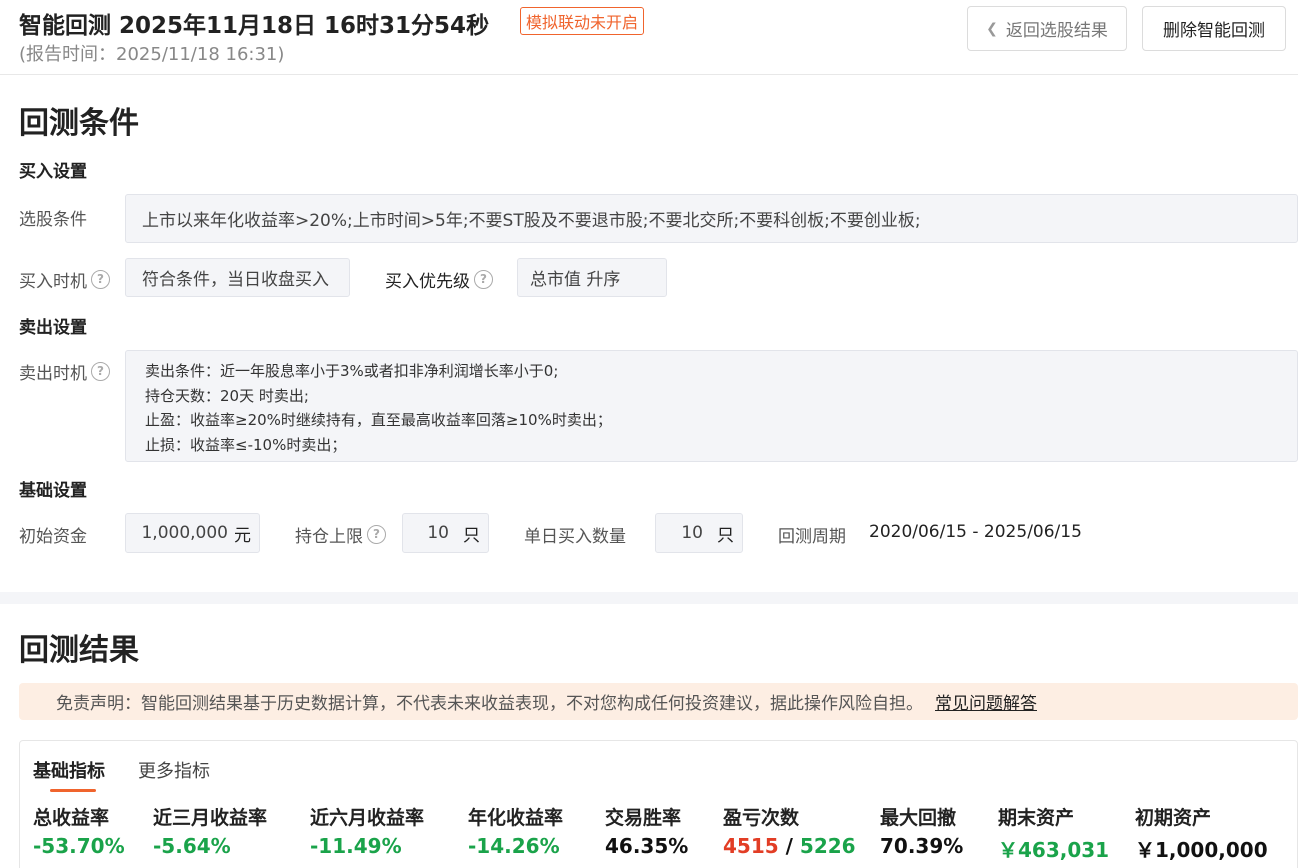 This screenshot has width=1298, height=868. I want to click on metric-label: 总收益率, so click(71, 818).